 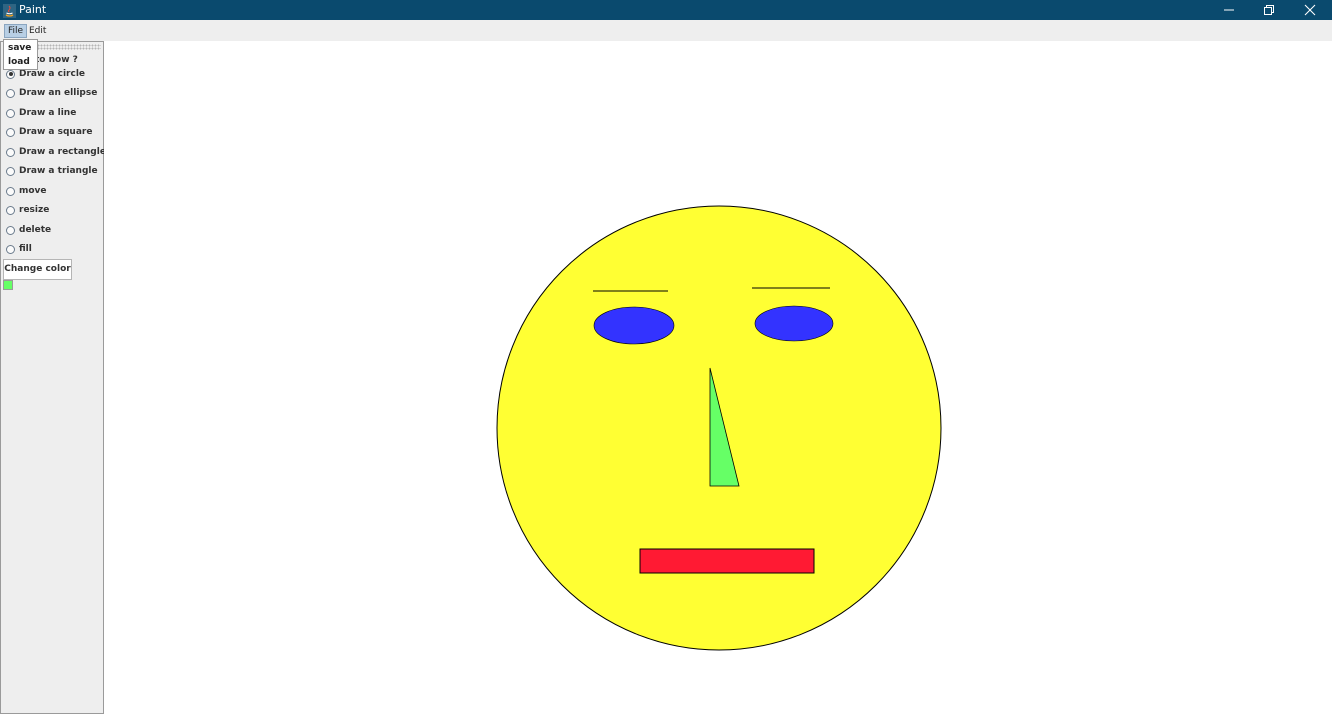 I want to click on java-app-icon, so click(x=9, y=10).